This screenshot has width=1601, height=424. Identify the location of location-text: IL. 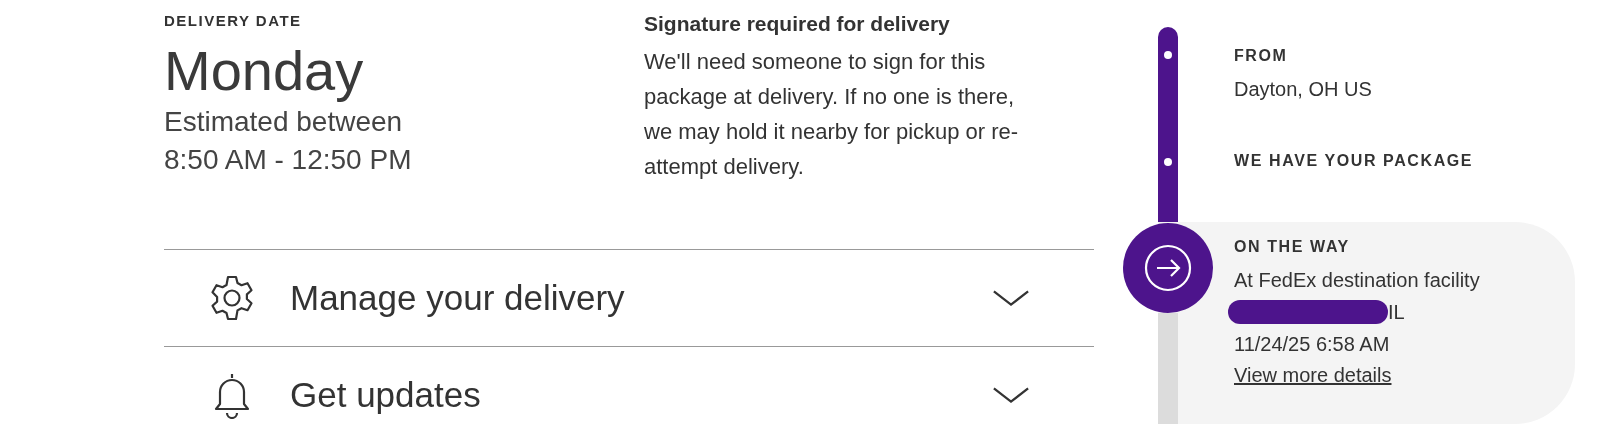
(1396, 312).